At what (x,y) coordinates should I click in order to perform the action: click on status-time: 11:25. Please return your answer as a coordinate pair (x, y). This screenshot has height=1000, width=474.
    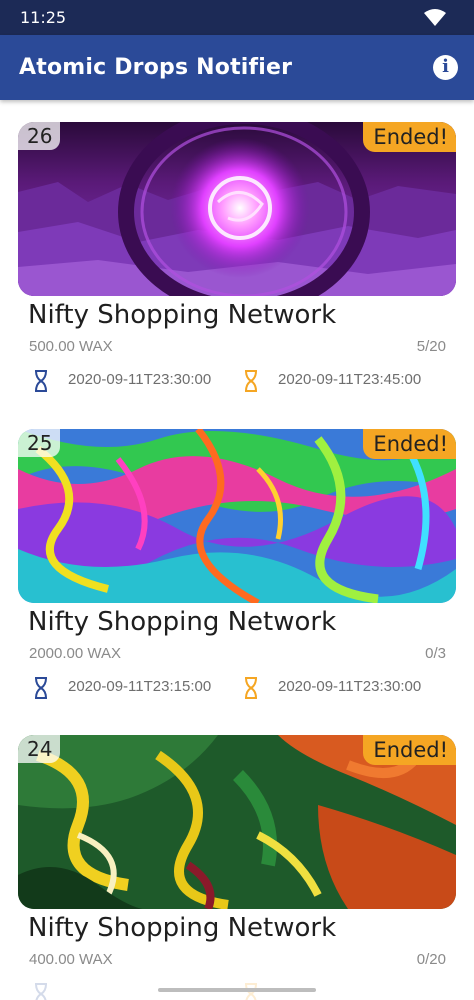
    Looking at the image, I should click on (43, 17).